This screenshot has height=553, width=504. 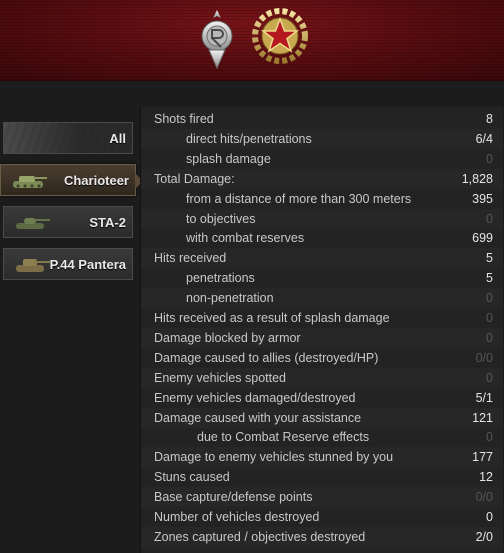 What do you see at coordinates (260, 536) in the screenshot?
I see `stat-label: Zones captured / objectives destroyed` at bounding box center [260, 536].